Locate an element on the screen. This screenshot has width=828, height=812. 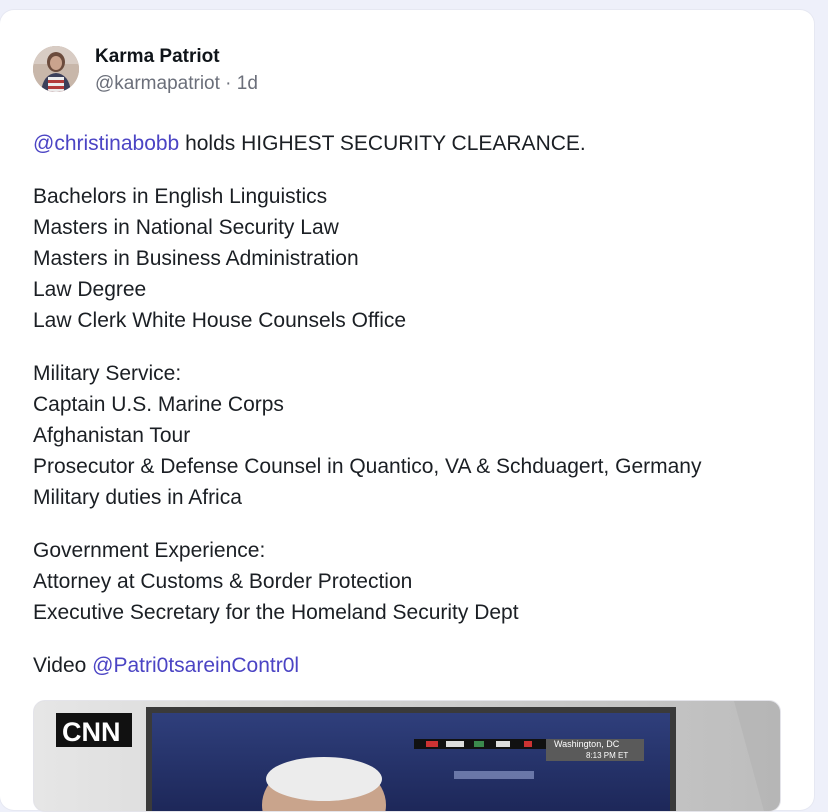
military-line: Captain U.S. Marine Corps is located at coordinates (158, 404).